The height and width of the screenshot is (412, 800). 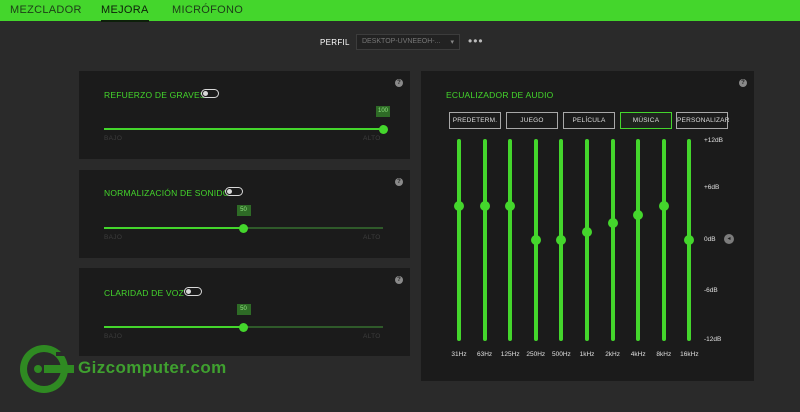 I want to click on voice-clarity-slider: 50, so click(x=243, y=318).